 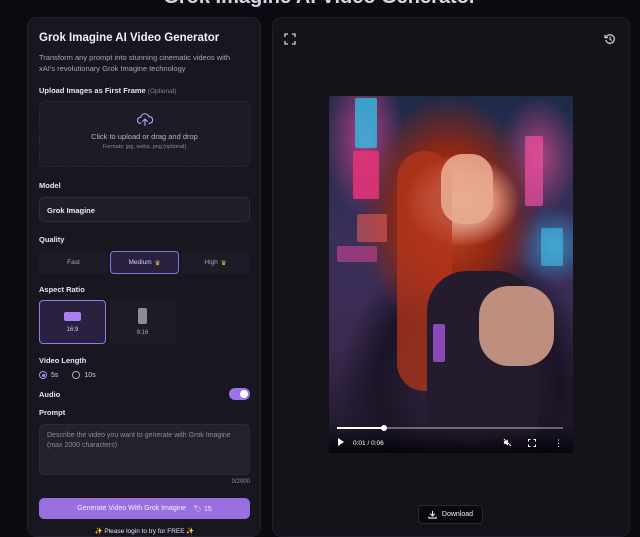 I want to click on credits-count: 15, so click(x=207, y=509).